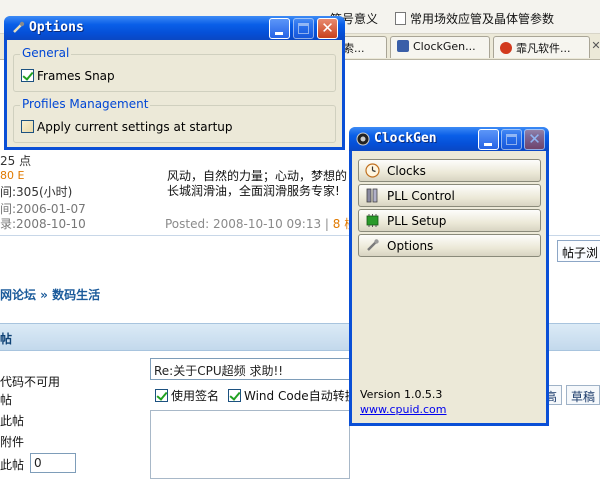 This screenshot has width=600, height=479. I want to click on website-link: www.cpuid.com, so click(403, 409).